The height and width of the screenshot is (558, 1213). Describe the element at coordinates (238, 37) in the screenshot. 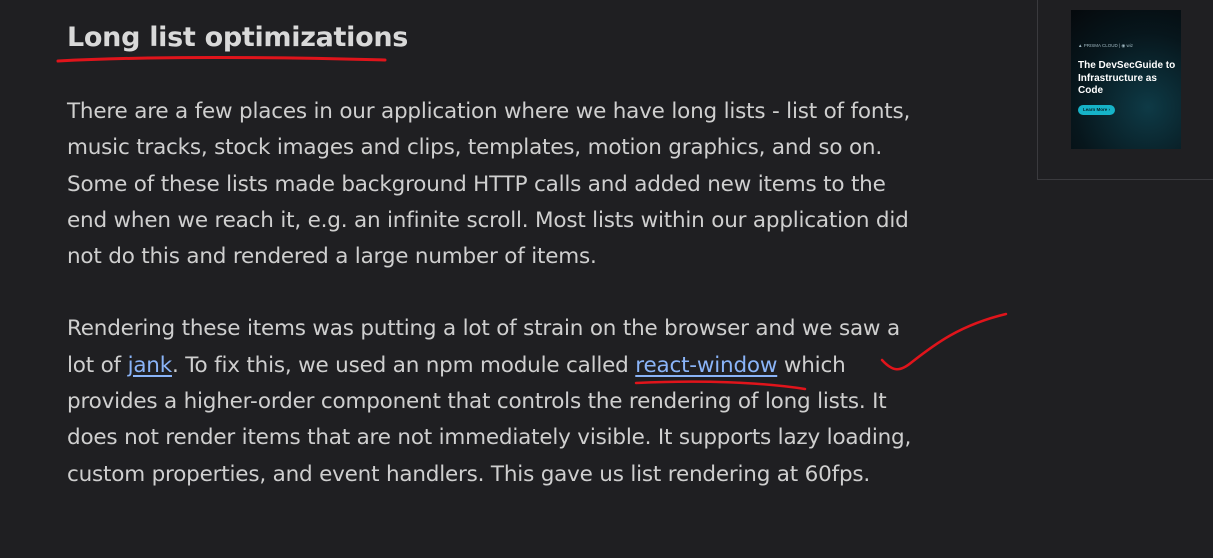

I see `section-title: Long list optimizations` at that location.